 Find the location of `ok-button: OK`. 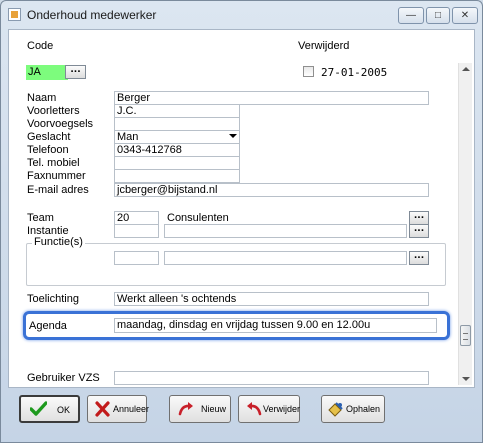

ok-button: OK is located at coordinates (49, 409).